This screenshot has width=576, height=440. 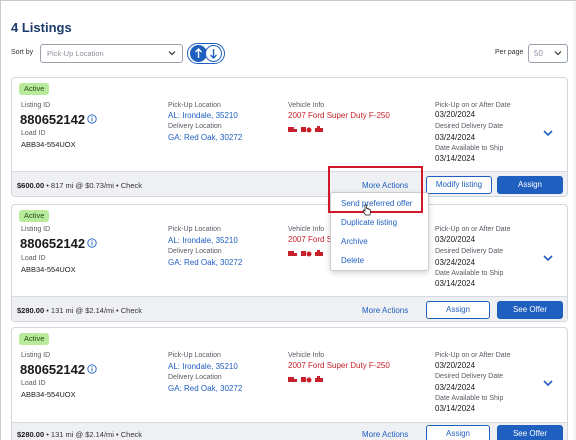 I want to click on menu-item-duplicate-listing: Duplicate listing, so click(x=369, y=222).